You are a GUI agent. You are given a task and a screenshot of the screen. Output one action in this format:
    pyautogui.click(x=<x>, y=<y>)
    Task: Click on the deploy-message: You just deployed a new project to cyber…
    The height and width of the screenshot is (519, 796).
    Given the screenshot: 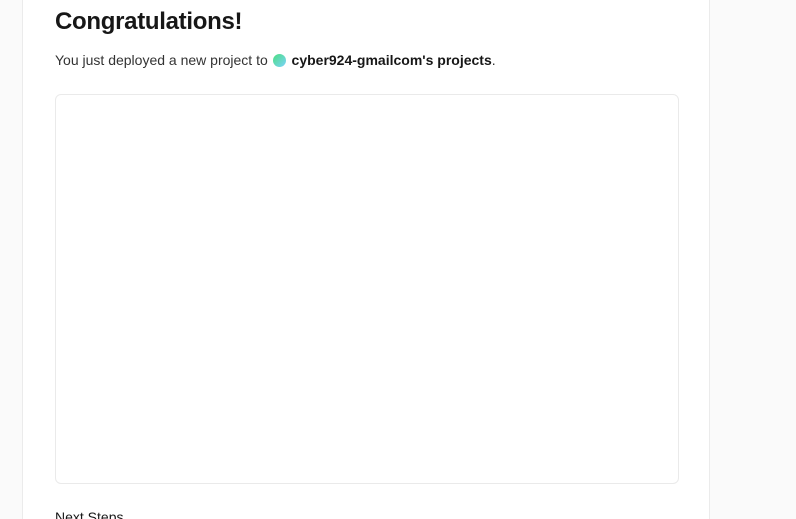 What is the action you would take?
    pyautogui.click(x=275, y=60)
    